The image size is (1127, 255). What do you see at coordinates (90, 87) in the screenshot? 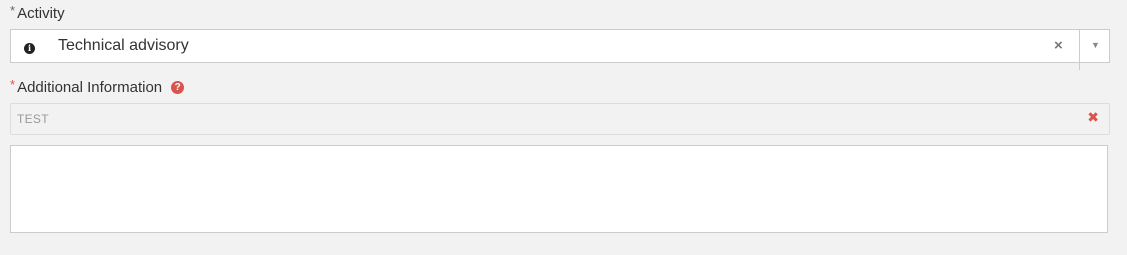
I see `additional-information-label-text: Additional Information` at bounding box center [90, 87].